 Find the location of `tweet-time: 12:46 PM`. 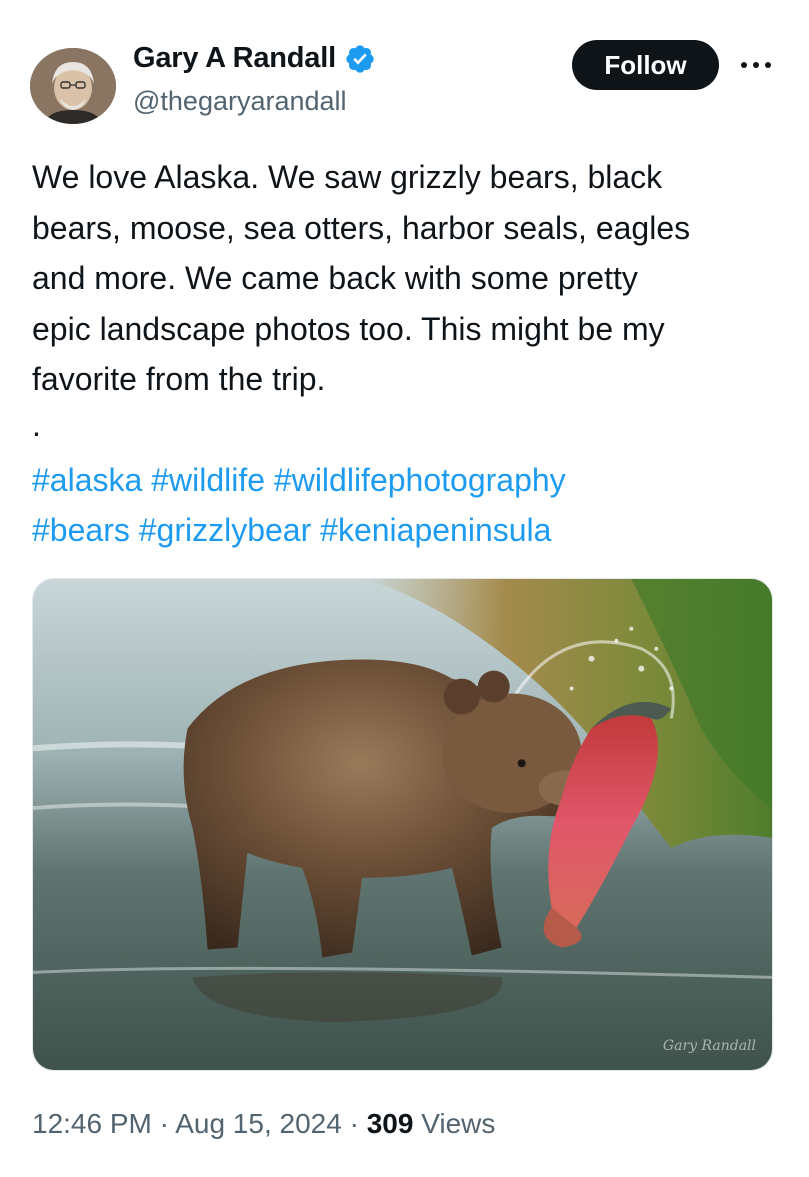

tweet-time: 12:46 PM is located at coordinates (92, 1123).